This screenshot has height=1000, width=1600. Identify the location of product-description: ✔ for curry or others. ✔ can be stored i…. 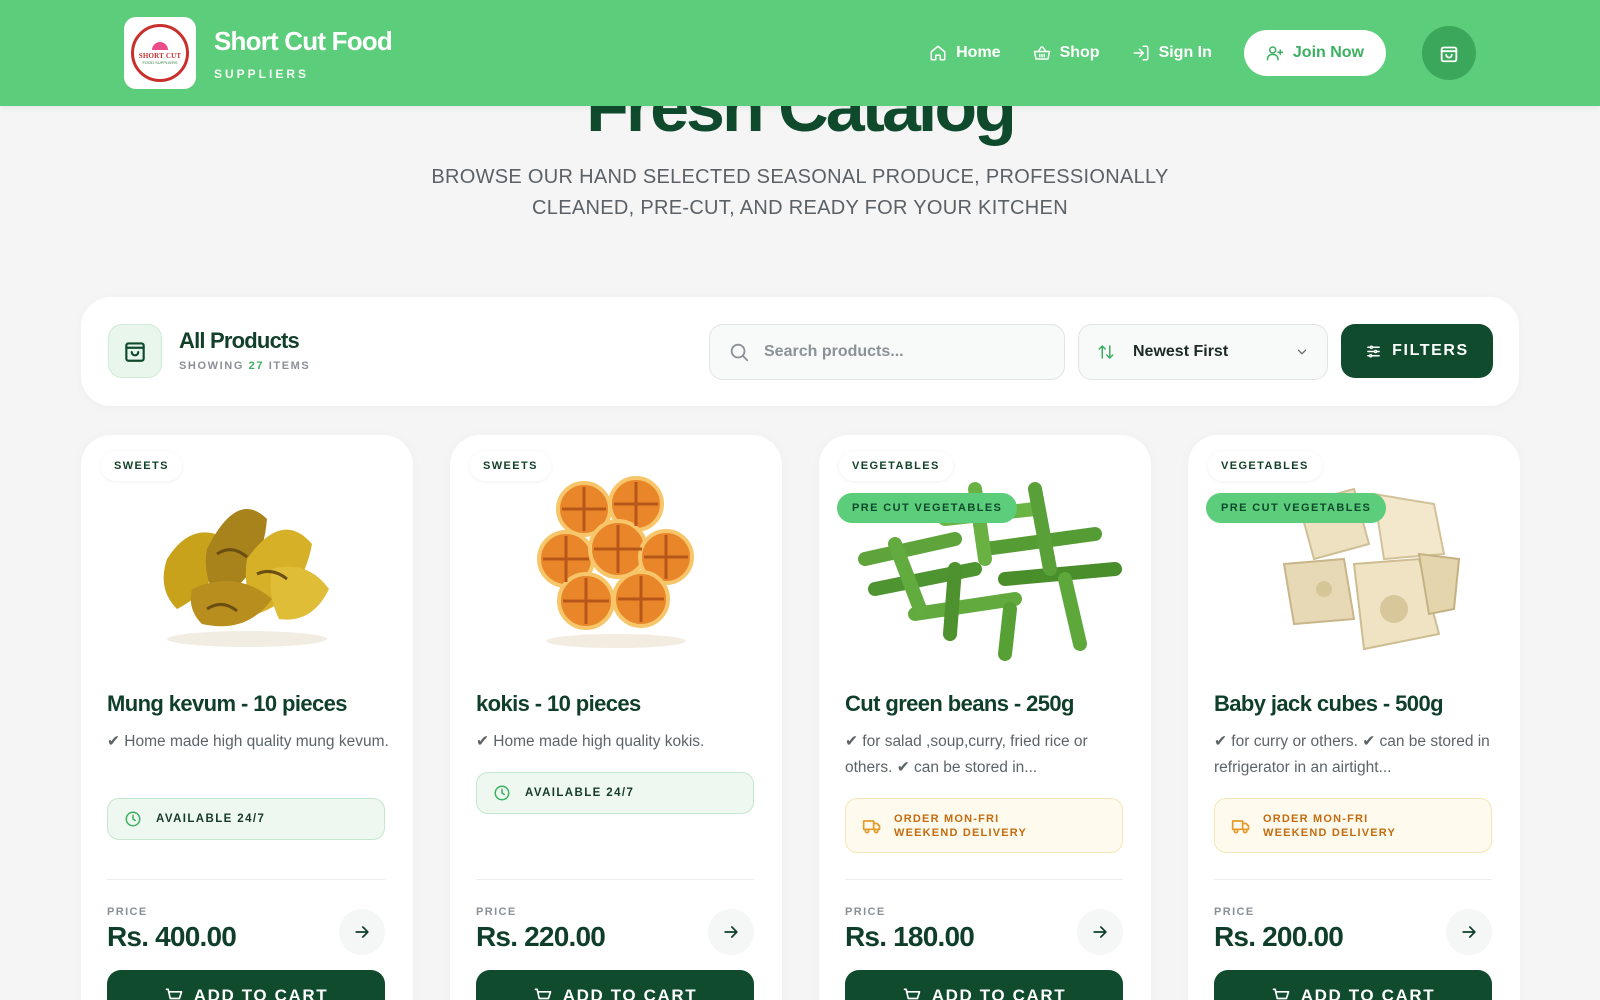
(1352, 754).